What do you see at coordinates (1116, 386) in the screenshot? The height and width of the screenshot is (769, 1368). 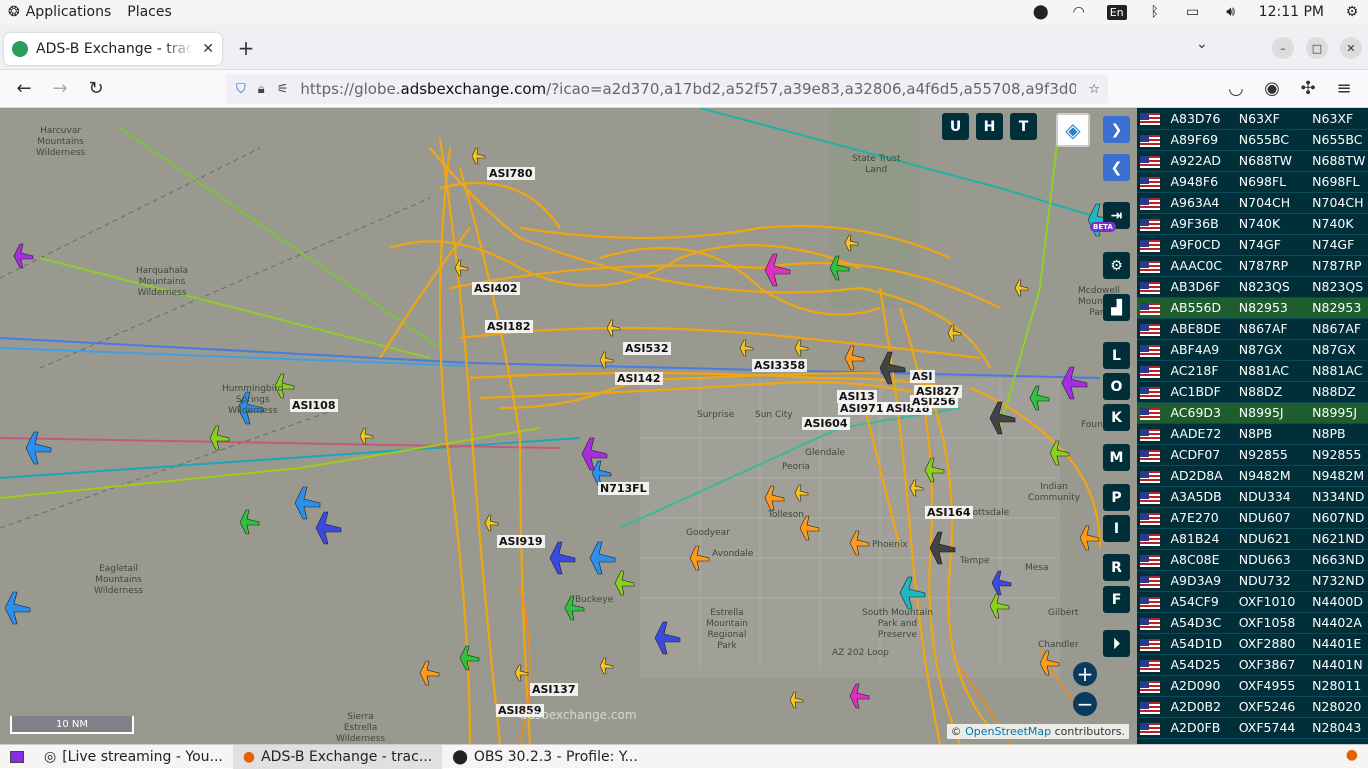 I see `toggle-o-button: O` at bounding box center [1116, 386].